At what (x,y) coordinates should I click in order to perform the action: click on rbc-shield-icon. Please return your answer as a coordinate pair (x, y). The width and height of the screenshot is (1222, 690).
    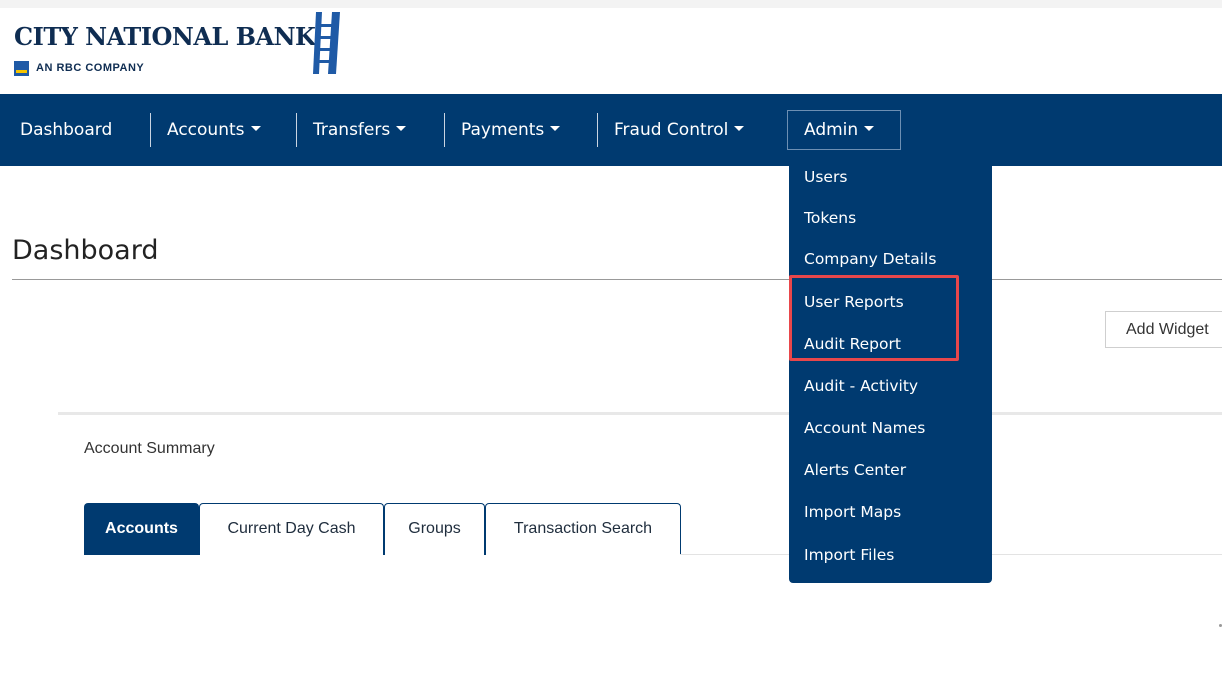
    Looking at the image, I should click on (21, 68).